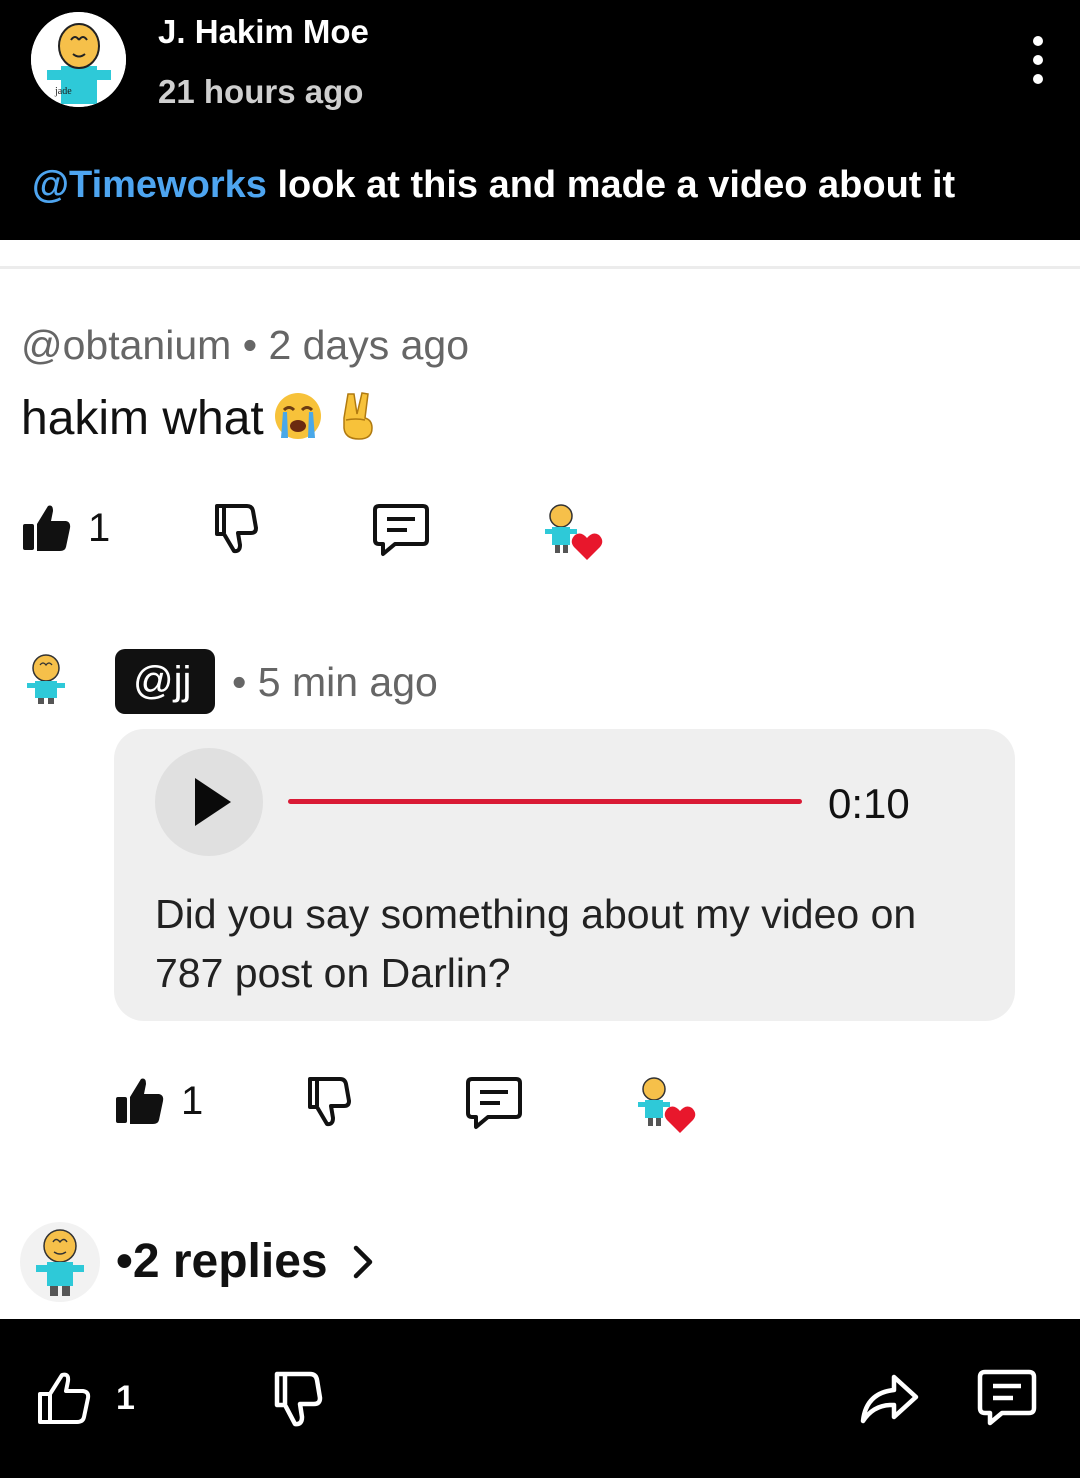 The image size is (1080, 1478). I want to click on avatar-illustration, so click(60, 1262).